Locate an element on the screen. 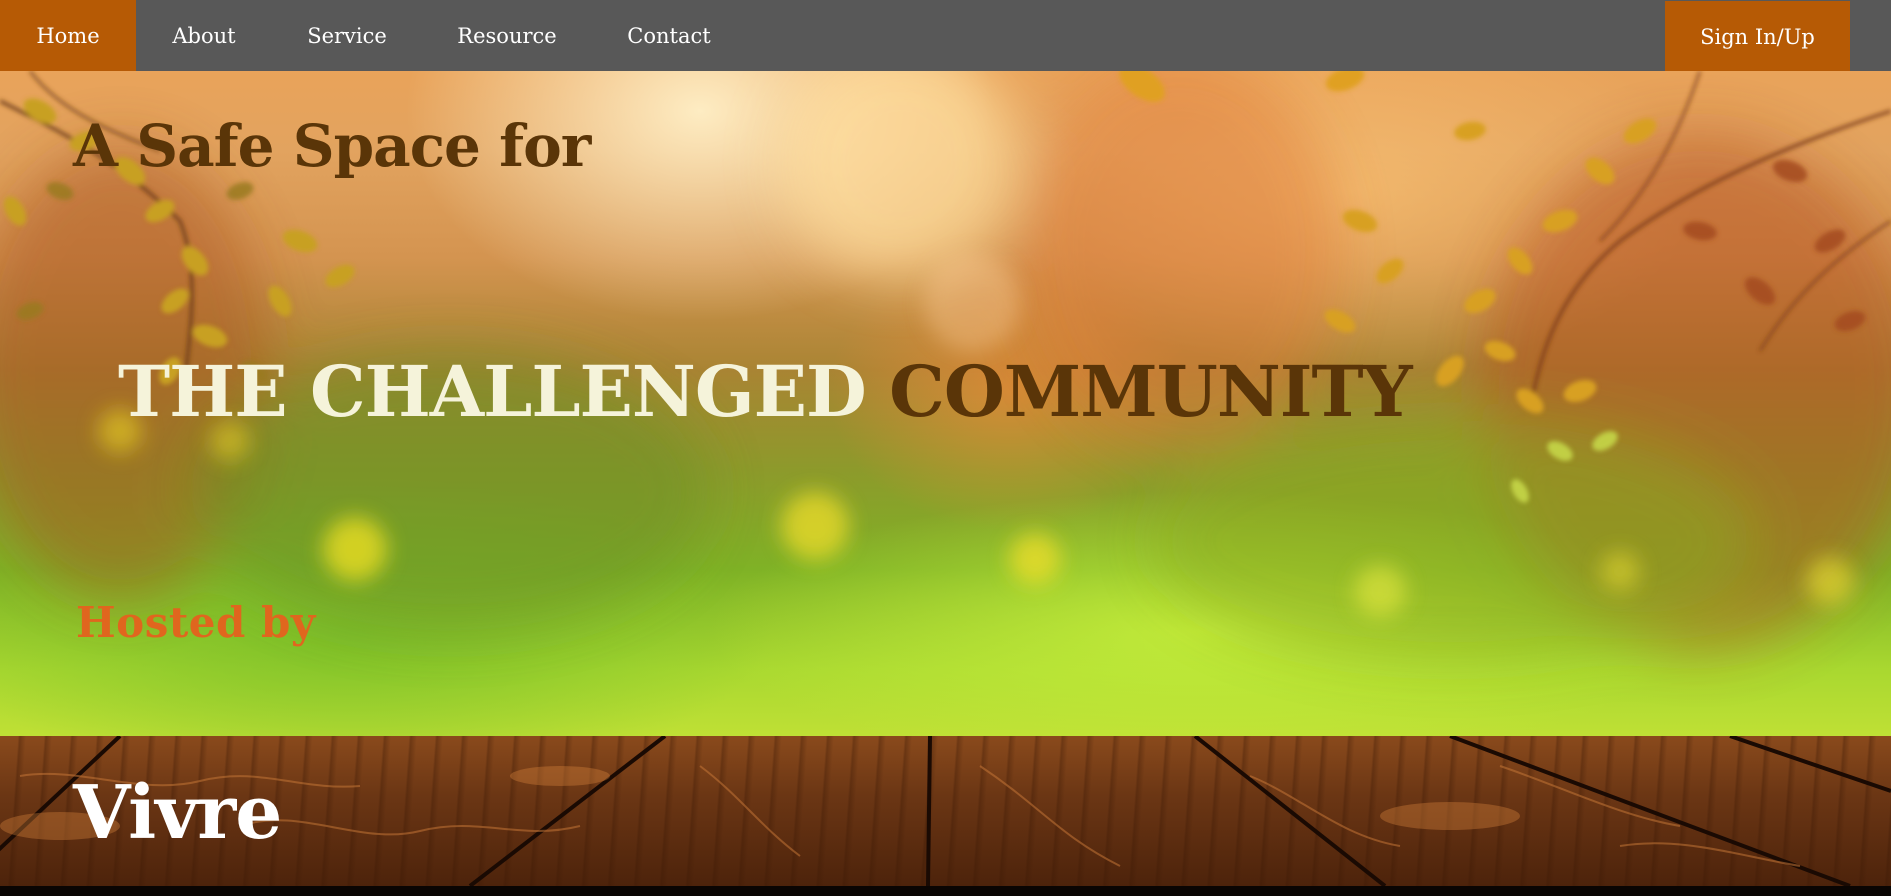 The image size is (1891, 896). hero-title-line2: THE CHALLENGED COMMUNITY is located at coordinates (765, 391).